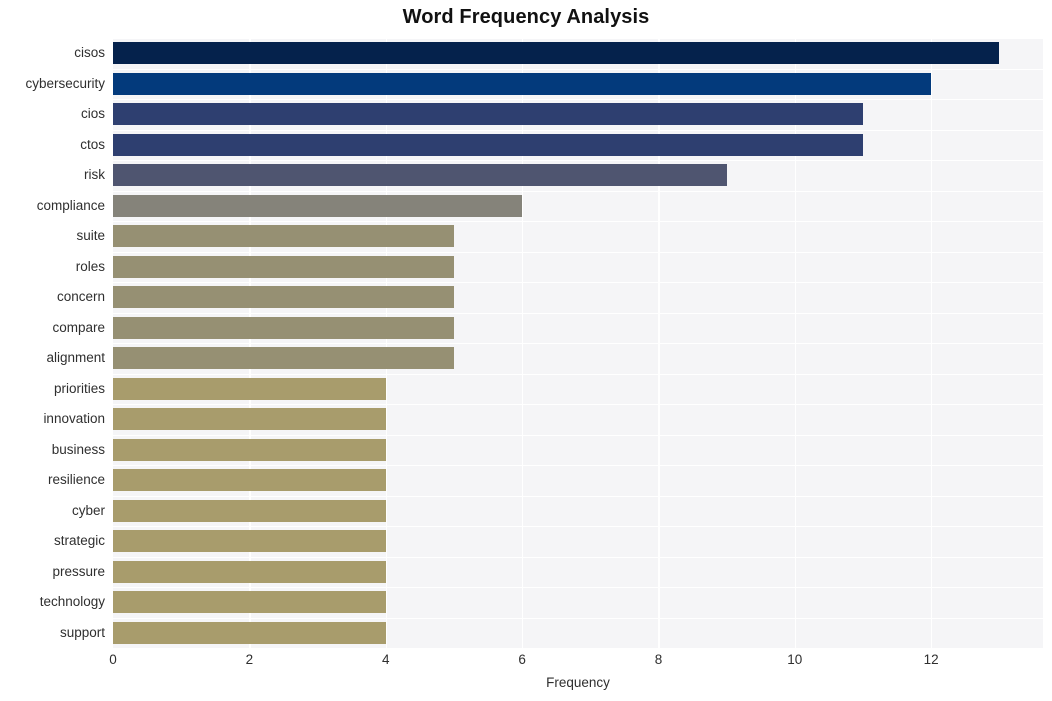  Describe the element at coordinates (249, 659) in the screenshot. I see `x-axis-tick-label: 2` at that location.